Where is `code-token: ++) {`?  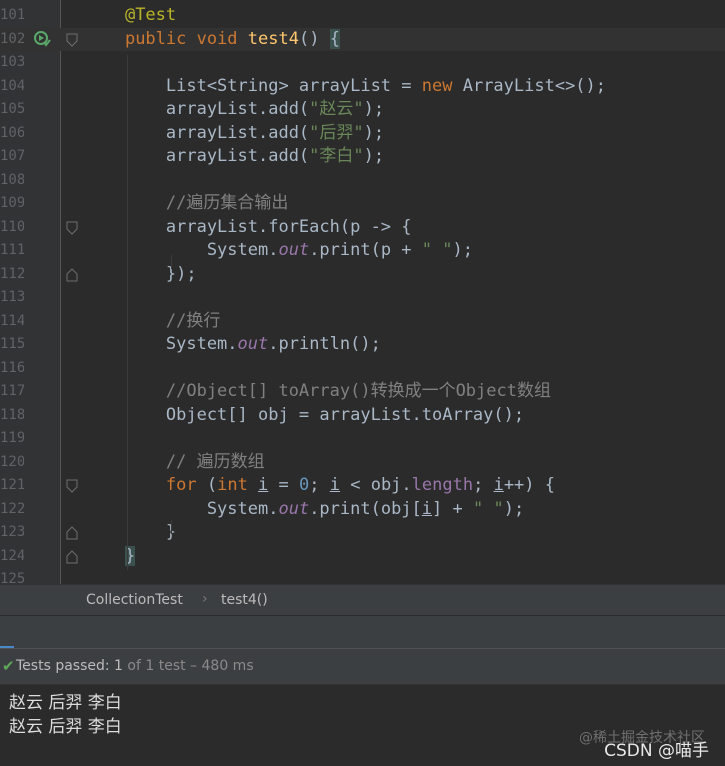
code-token: ++) { is located at coordinates (529, 485).